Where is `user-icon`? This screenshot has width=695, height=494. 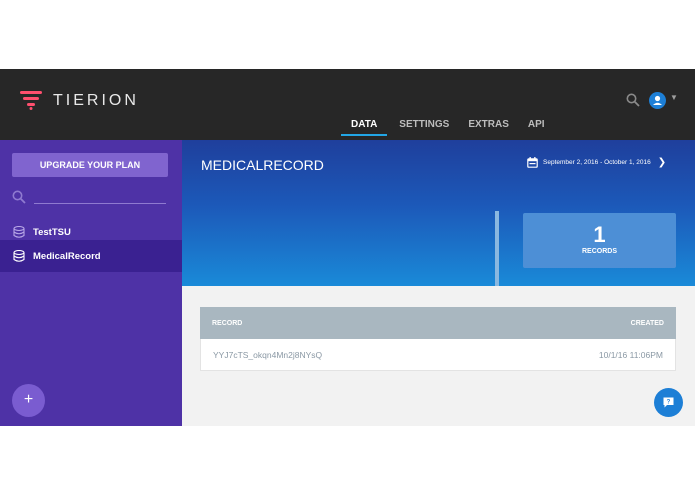
user-icon is located at coordinates (657, 100).